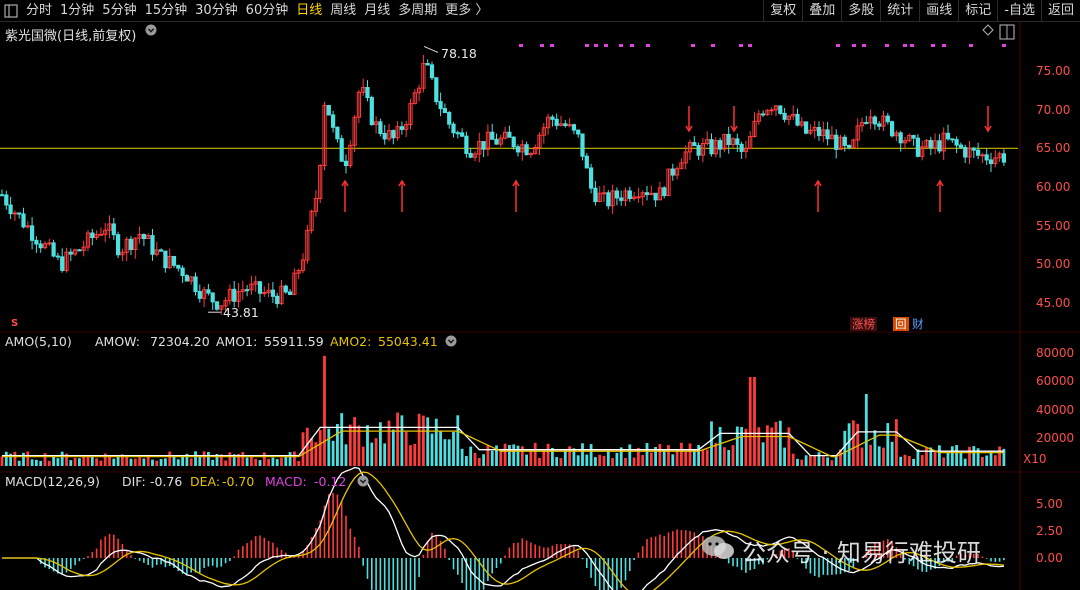 This screenshot has height=590, width=1080. Describe the element at coordinates (899, 11) in the screenshot. I see `statistics-button: 统计` at that location.